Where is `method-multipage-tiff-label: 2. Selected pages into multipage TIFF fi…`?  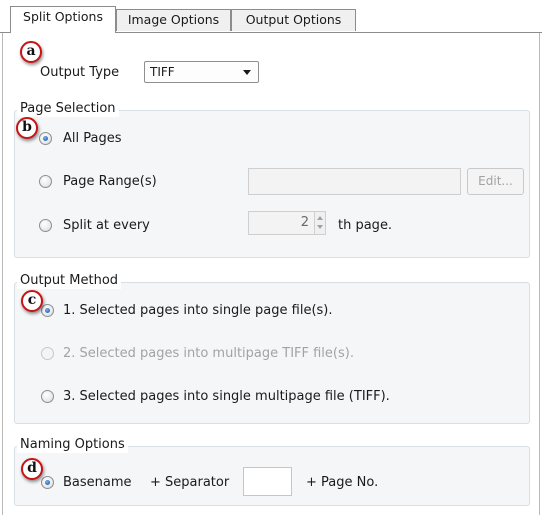 method-multipage-tiff-label: 2. Selected pages into multipage TIFF fi… is located at coordinates (208, 353).